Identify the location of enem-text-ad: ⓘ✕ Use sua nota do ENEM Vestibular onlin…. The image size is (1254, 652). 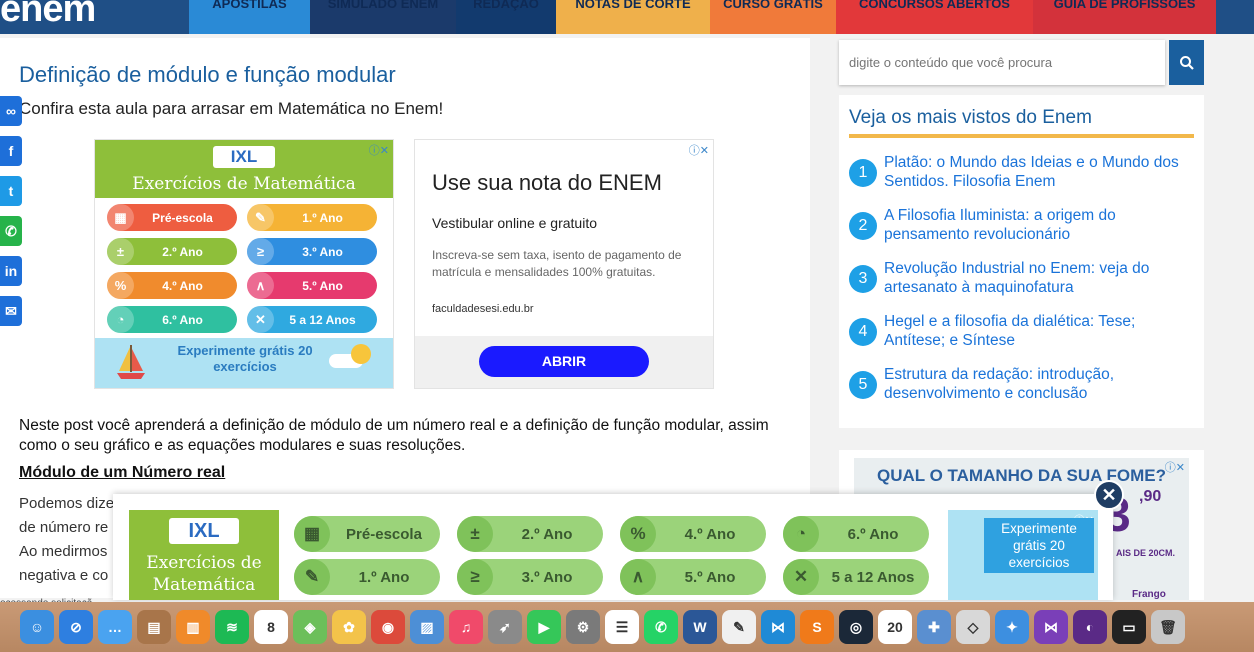
(564, 264).